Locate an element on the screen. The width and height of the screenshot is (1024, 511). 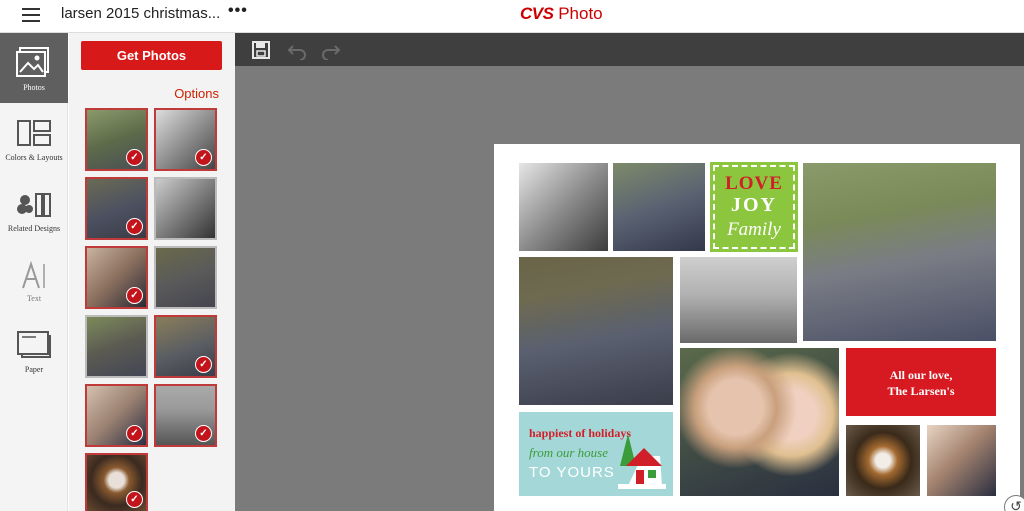
rail-label-text: Text is located at coordinates (34, 298).